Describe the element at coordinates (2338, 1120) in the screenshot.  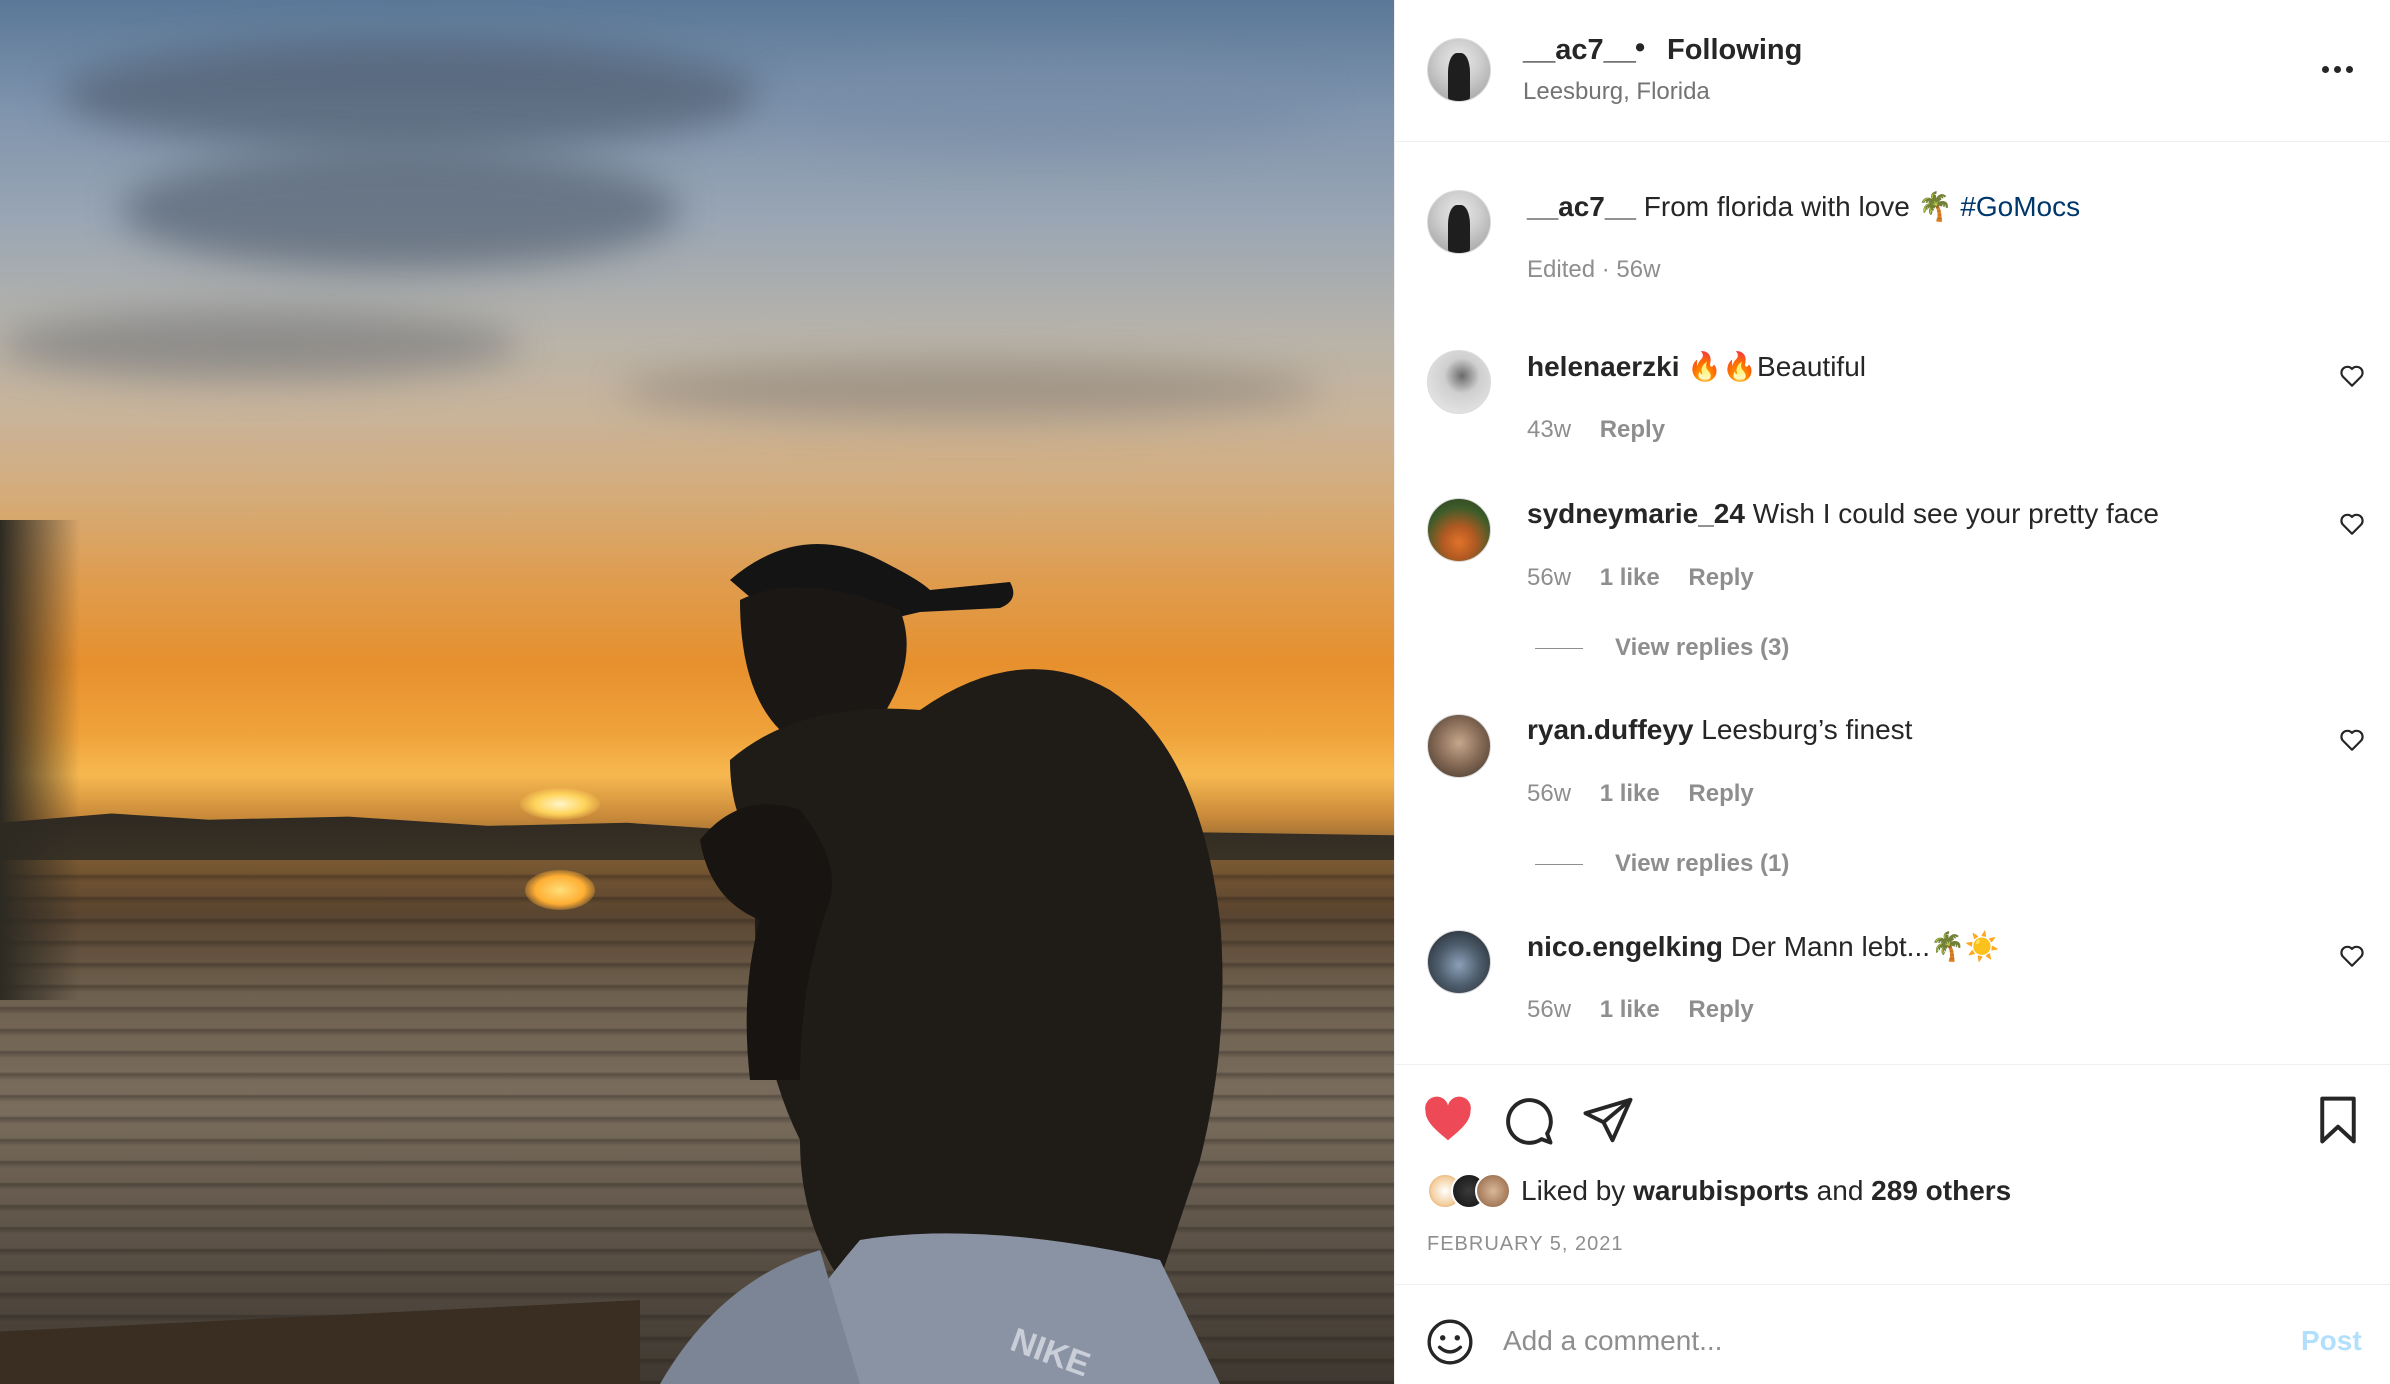
I see `bookmark-icon` at that location.